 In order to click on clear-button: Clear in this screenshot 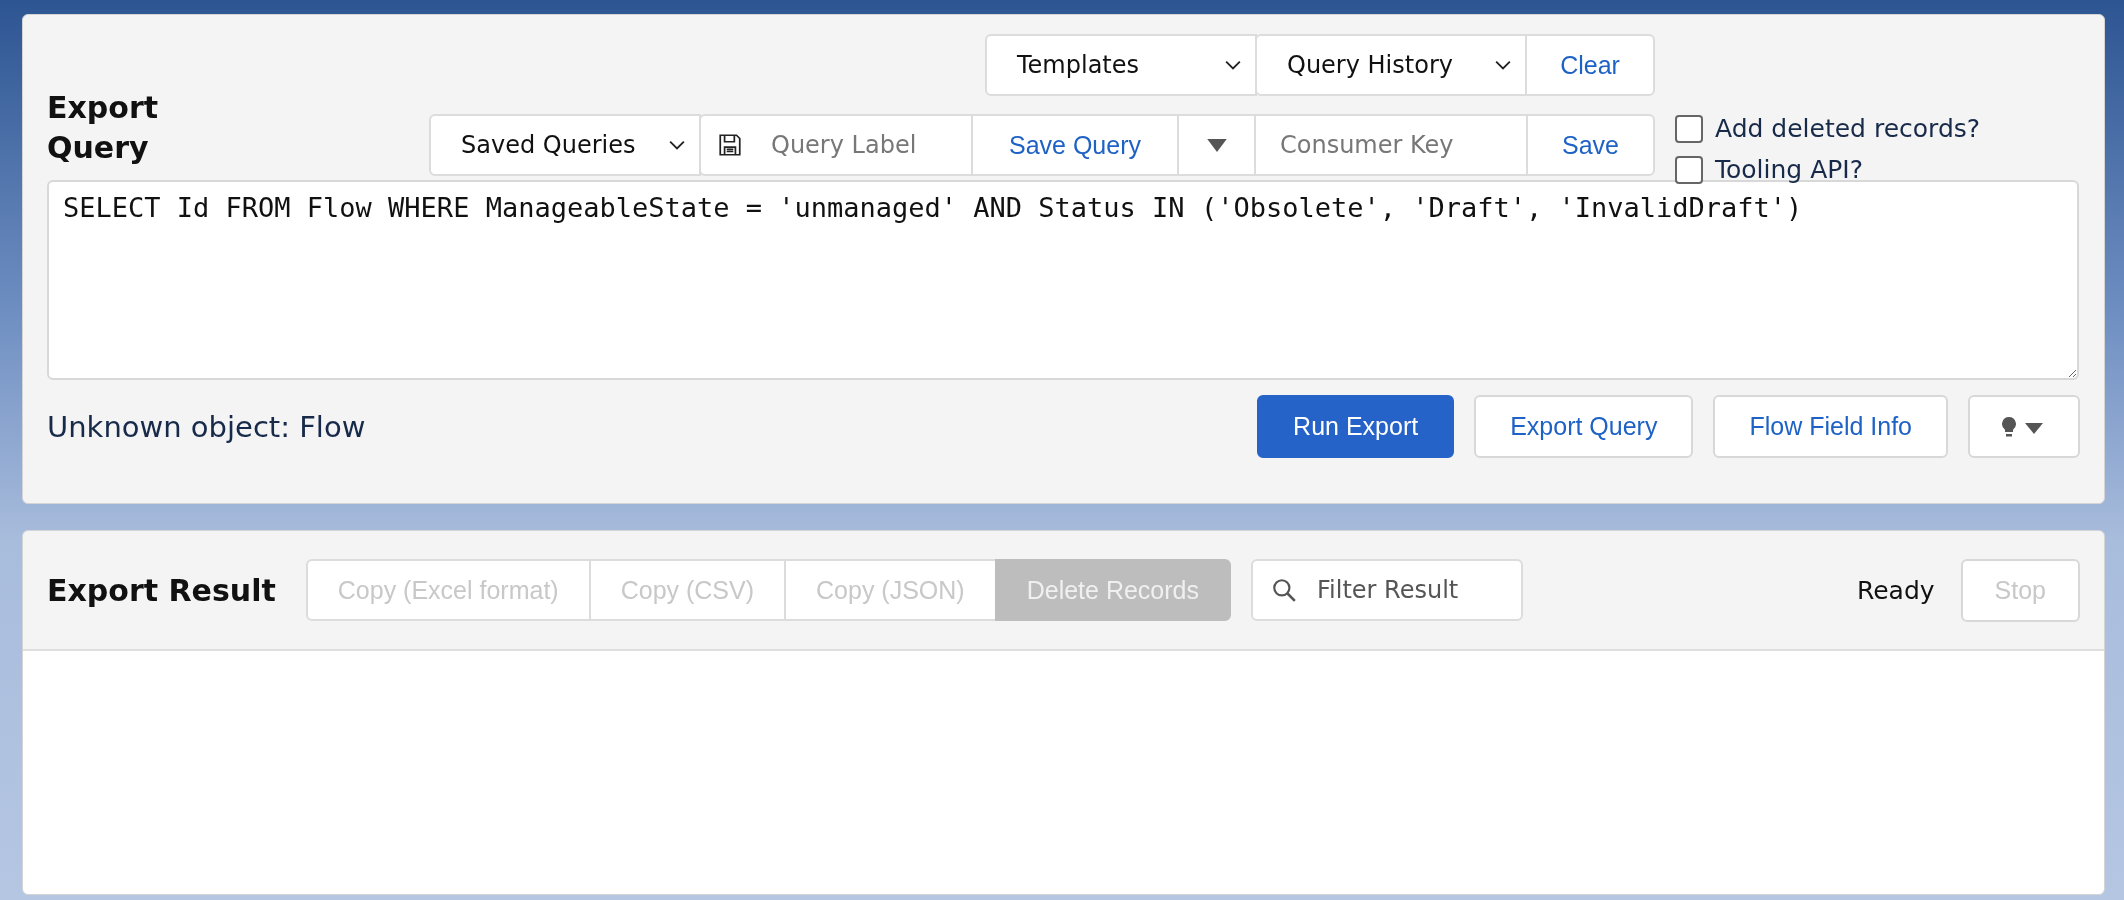, I will do `click(1590, 65)`.